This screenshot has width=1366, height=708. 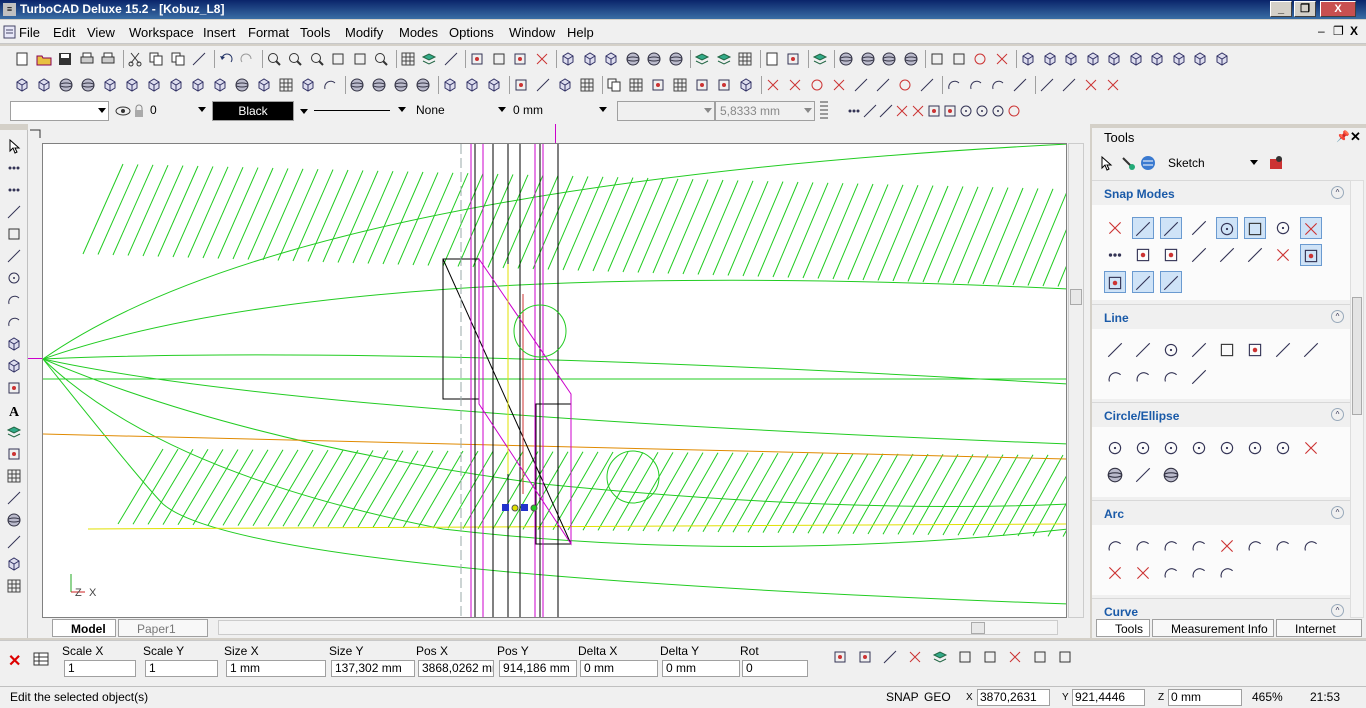 What do you see at coordinates (181, 668) in the screenshot?
I see `field-value: 1` at bounding box center [181, 668].